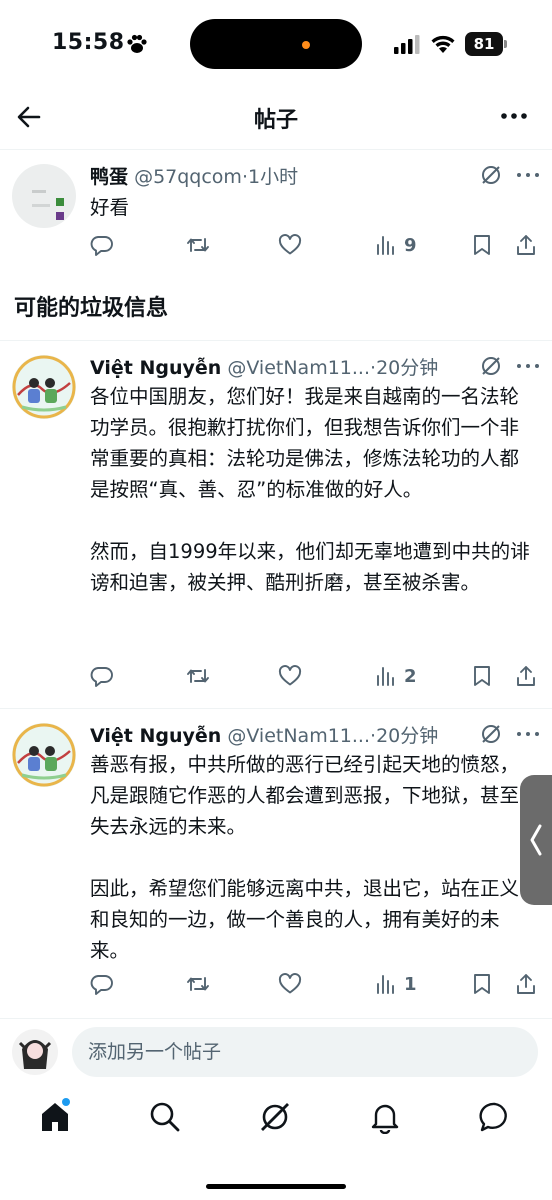 The image size is (552, 1200). What do you see at coordinates (306, 45) in the screenshot?
I see `recording-dot` at bounding box center [306, 45].